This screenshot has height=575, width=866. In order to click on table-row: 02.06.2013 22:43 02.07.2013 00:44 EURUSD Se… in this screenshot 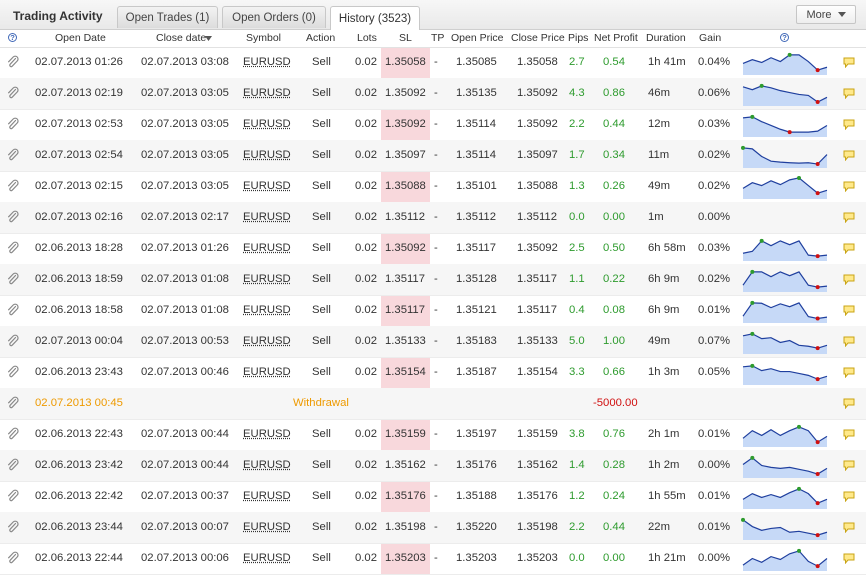, I will do `click(433, 435)`.